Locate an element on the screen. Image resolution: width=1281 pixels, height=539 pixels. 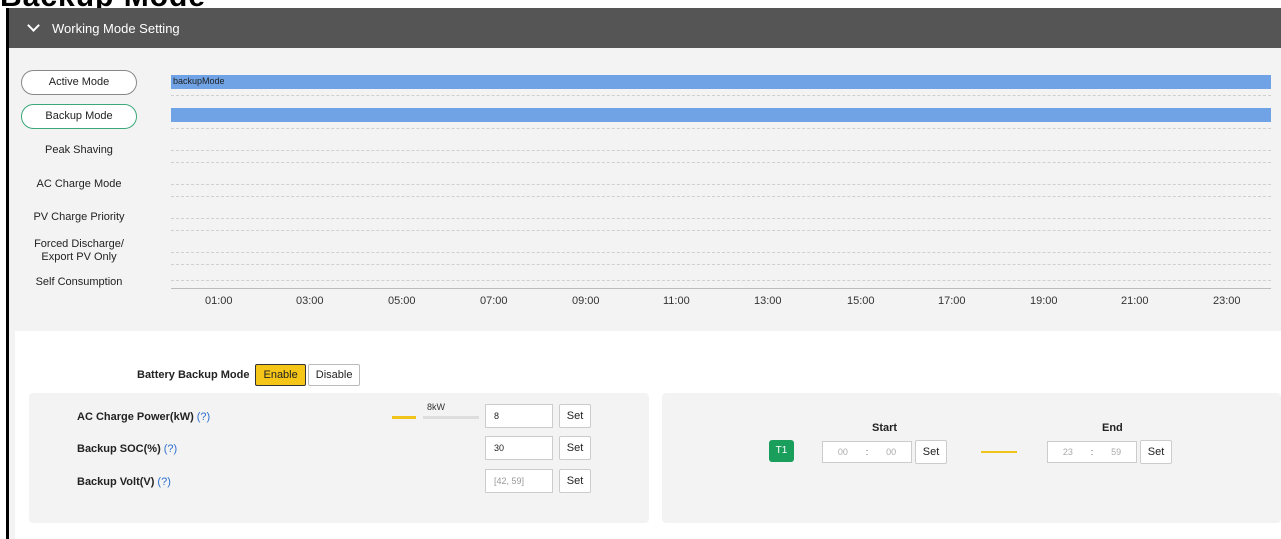
backup-soc-input: 30 is located at coordinates (519, 448).